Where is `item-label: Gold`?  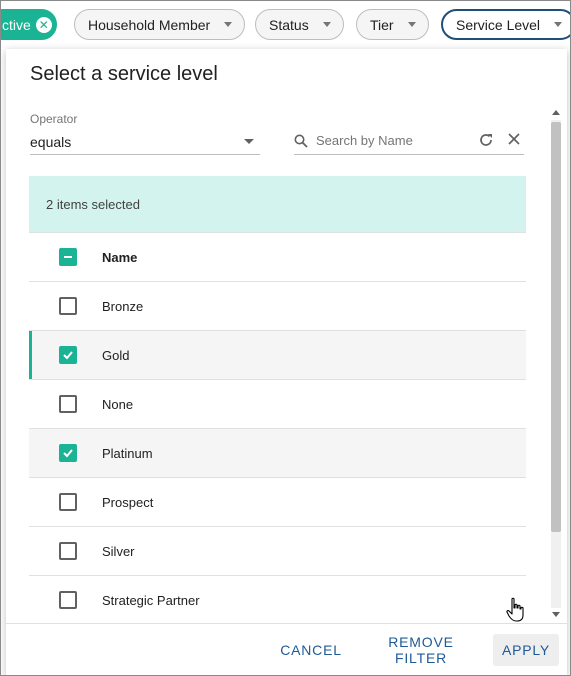
item-label: Gold is located at coordinates (116, 355).